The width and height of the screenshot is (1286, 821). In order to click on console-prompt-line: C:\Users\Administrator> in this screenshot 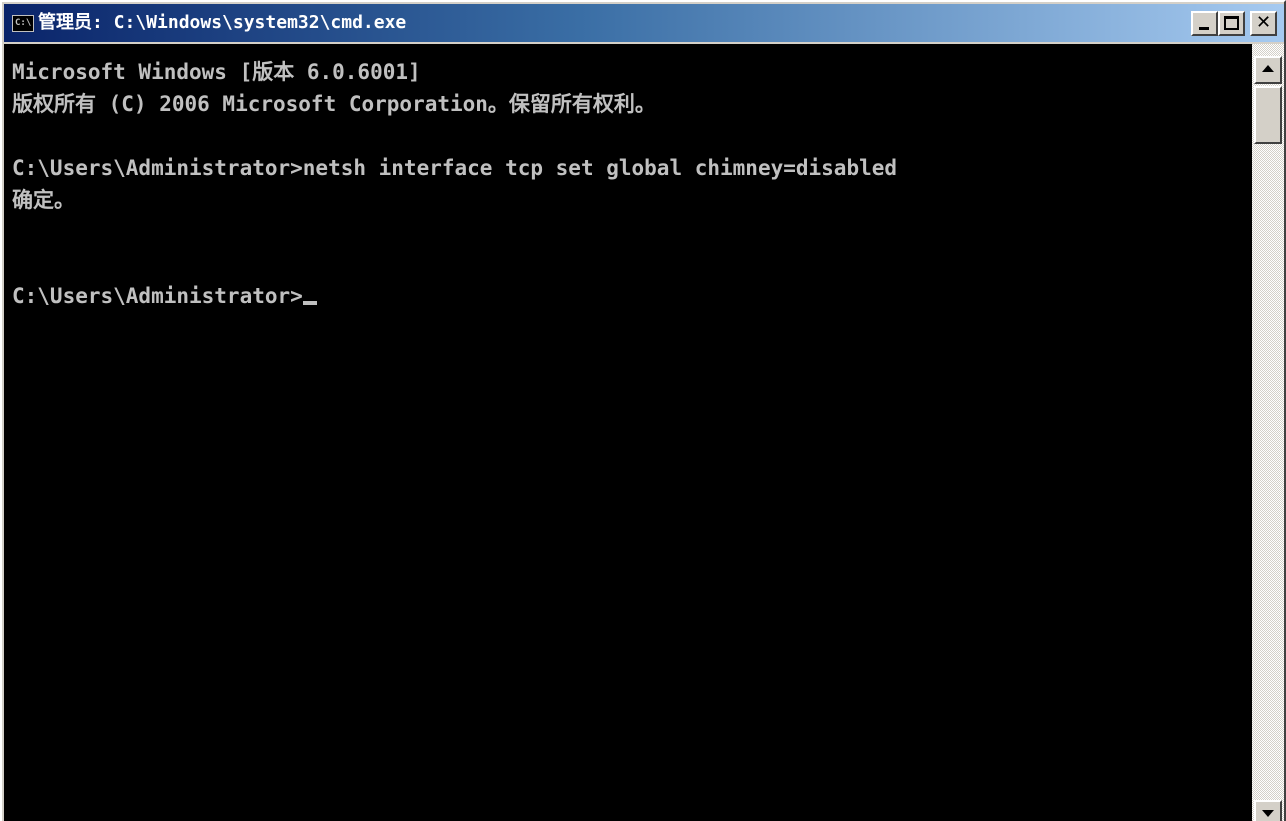, I will do `click(164, 296)`.